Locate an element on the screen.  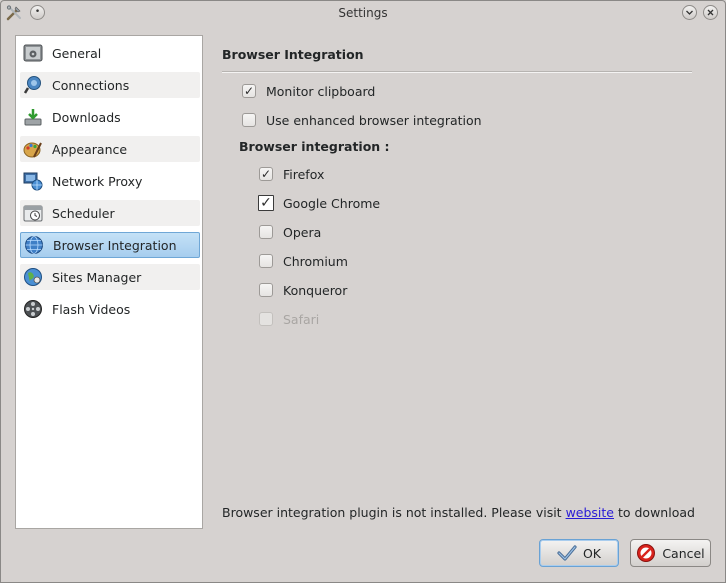
minimize-button is located at coordinates (689, 12).